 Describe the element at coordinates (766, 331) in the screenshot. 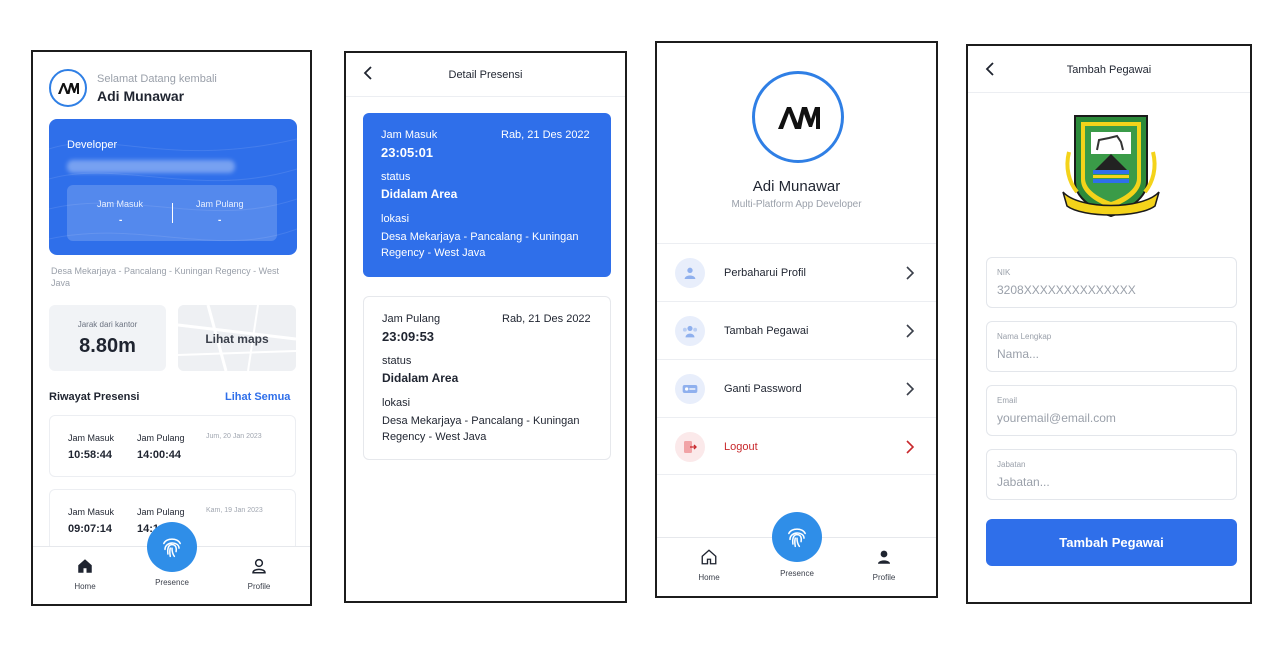

I see `menu-label: Tambah Pegawai` at that location.